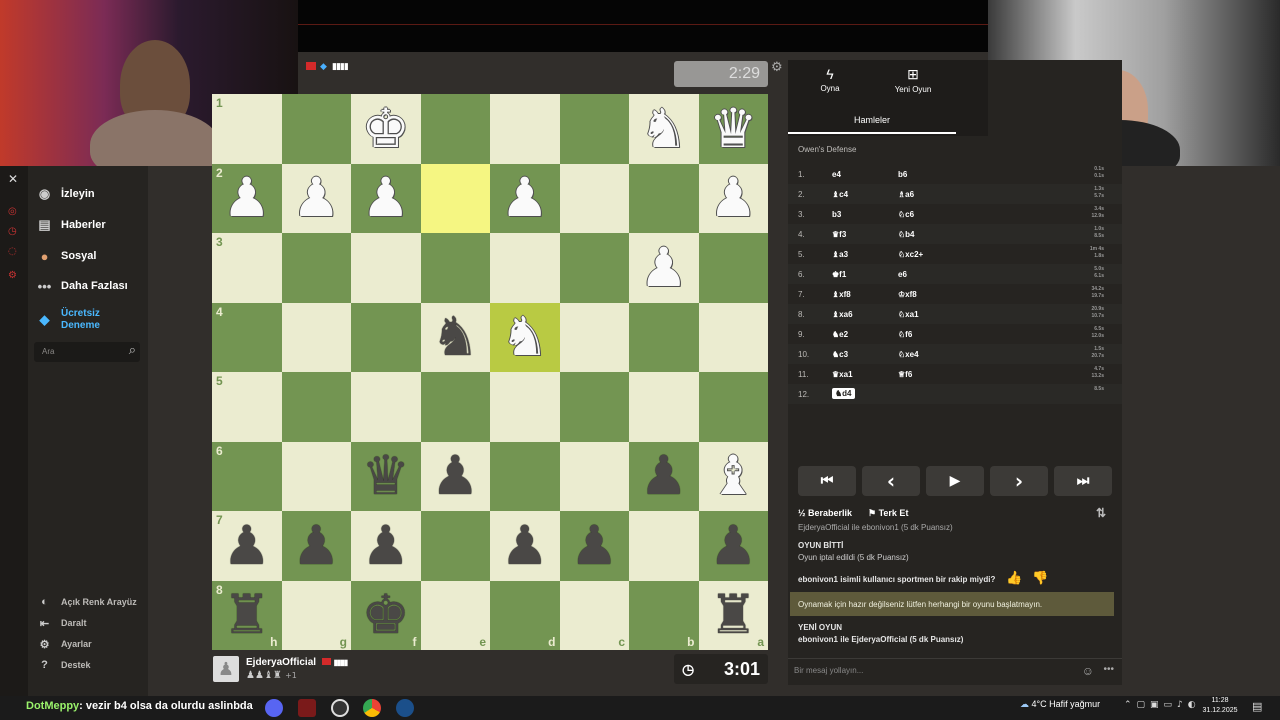 Image resolution: width=1280 pixels, height=720 pixels. What do you see at coordinates (70, 225) in the screenshot?
I see `sidebar-item-news: ▤ Haberler` at bounding box center [70, 225].